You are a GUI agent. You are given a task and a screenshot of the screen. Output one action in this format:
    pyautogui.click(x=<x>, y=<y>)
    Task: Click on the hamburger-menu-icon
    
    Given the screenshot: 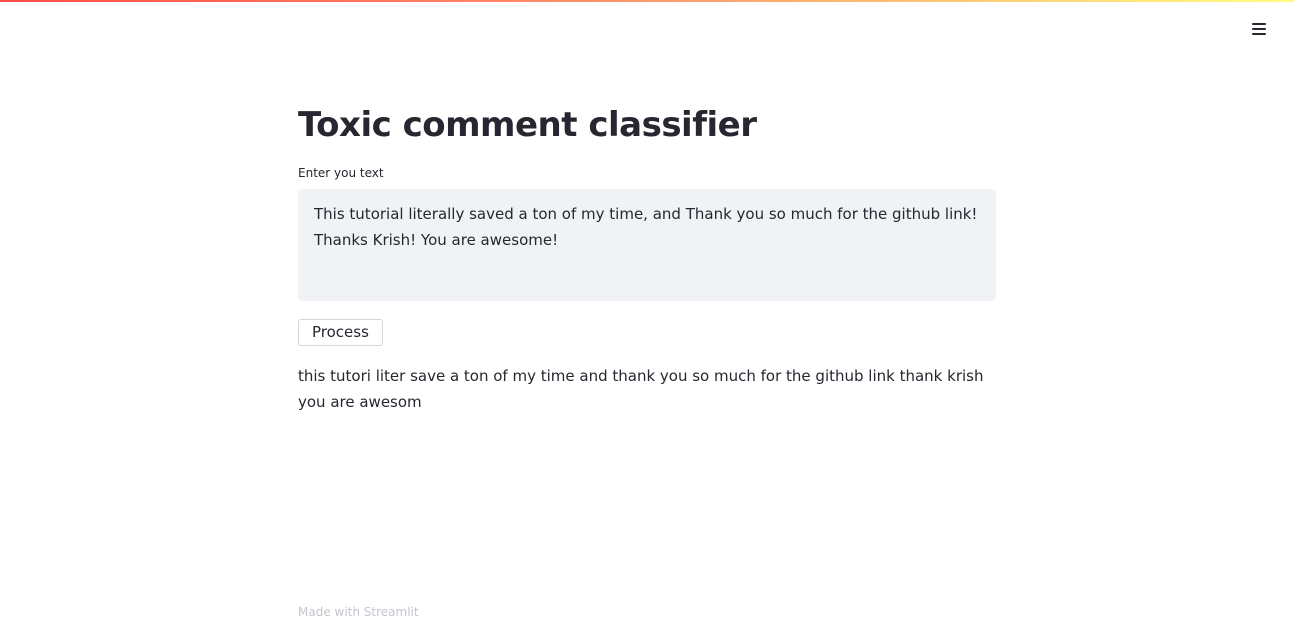 What is the action you would take?
    pyautogui.click(x=1259, y=29)
    